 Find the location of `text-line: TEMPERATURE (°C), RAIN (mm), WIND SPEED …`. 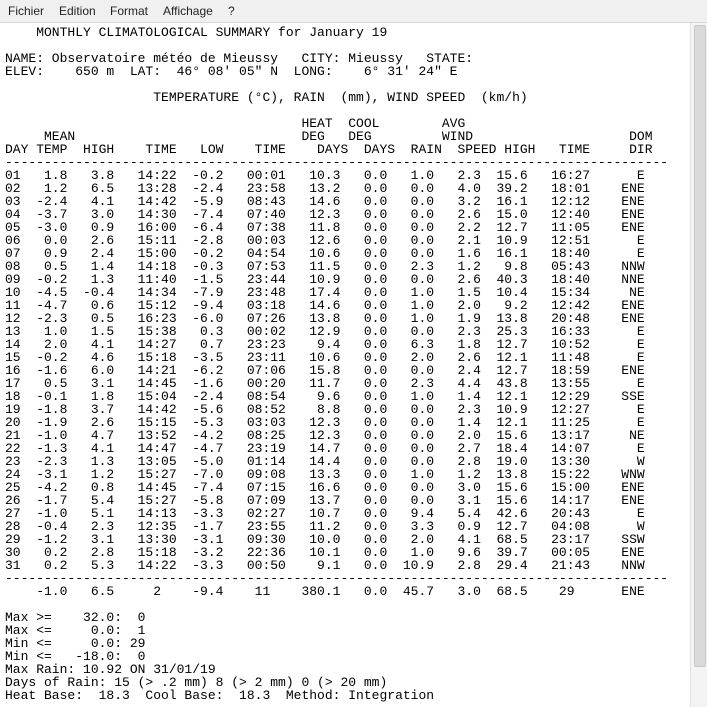

text-line: TEMPERATURE (°C), RAIN (mm), WIND SPEED … is located at coordinates (266, 97).